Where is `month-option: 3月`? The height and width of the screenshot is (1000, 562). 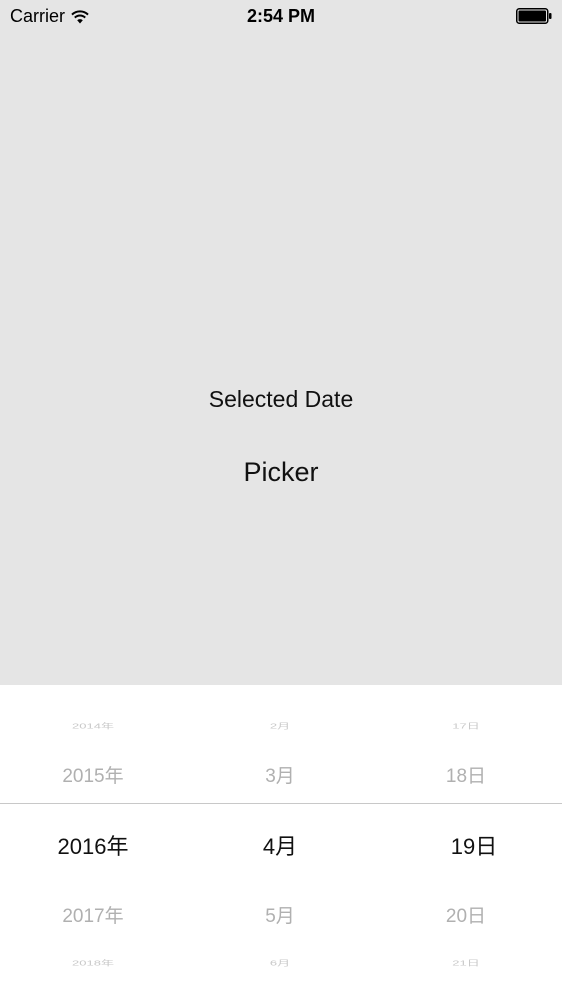 month-option: 3月 is located at coordinates (280, 774).